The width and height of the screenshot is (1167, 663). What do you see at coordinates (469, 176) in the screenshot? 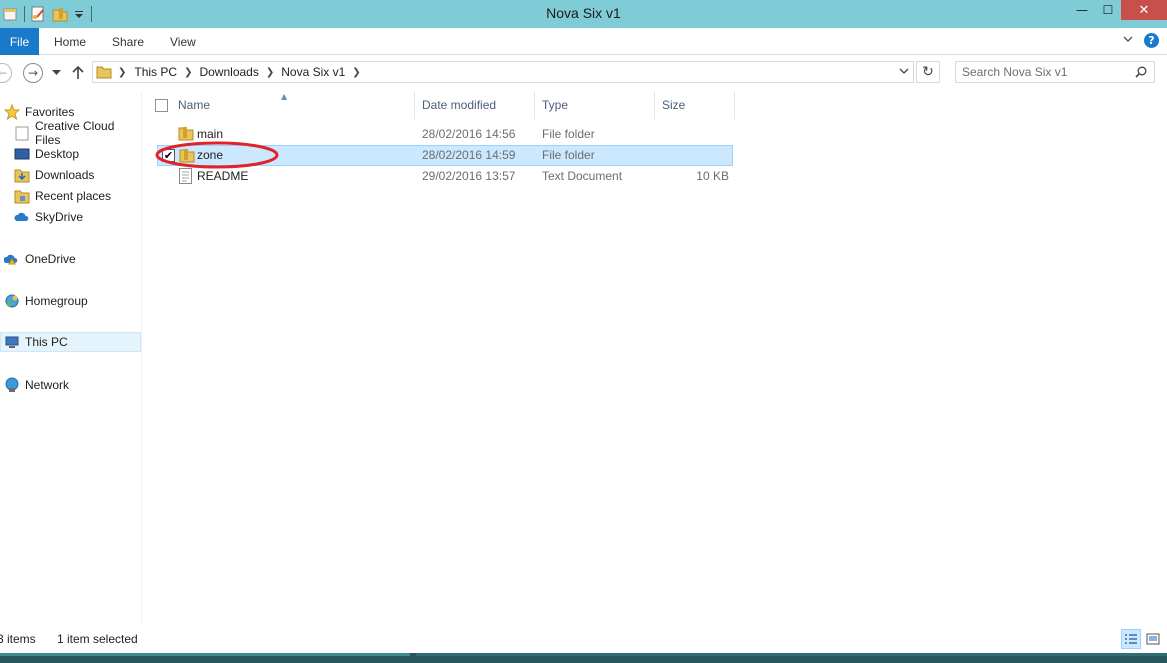
I see `file-date: 29/02/2016 13:57` at bounding box center [469, 176].